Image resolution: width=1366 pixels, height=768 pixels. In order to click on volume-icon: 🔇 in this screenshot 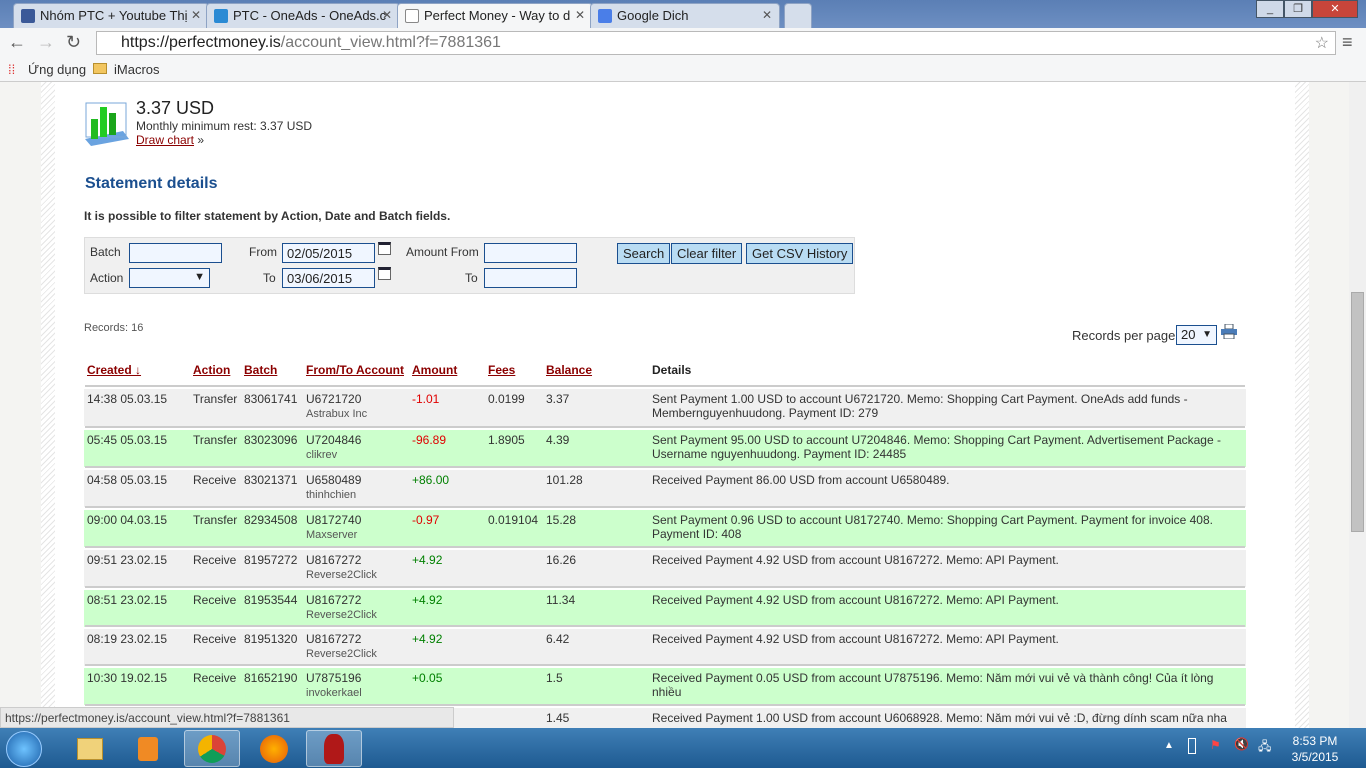, I will do `click(1241, 744)`.